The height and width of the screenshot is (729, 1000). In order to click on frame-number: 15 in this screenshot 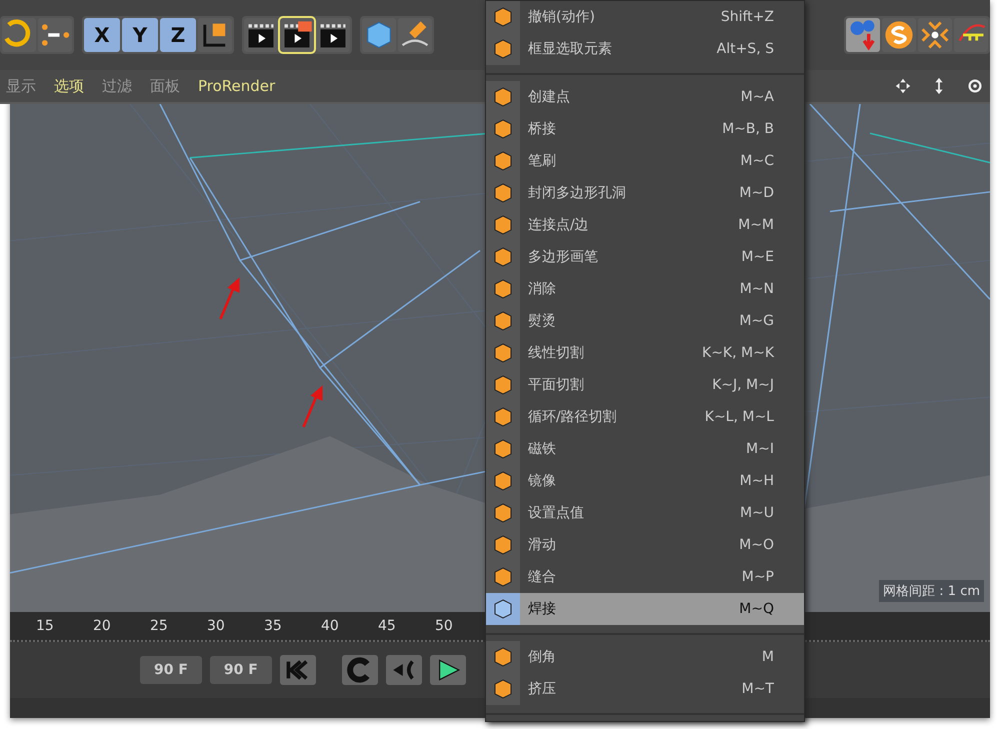, I will do `click(45, 626)`.